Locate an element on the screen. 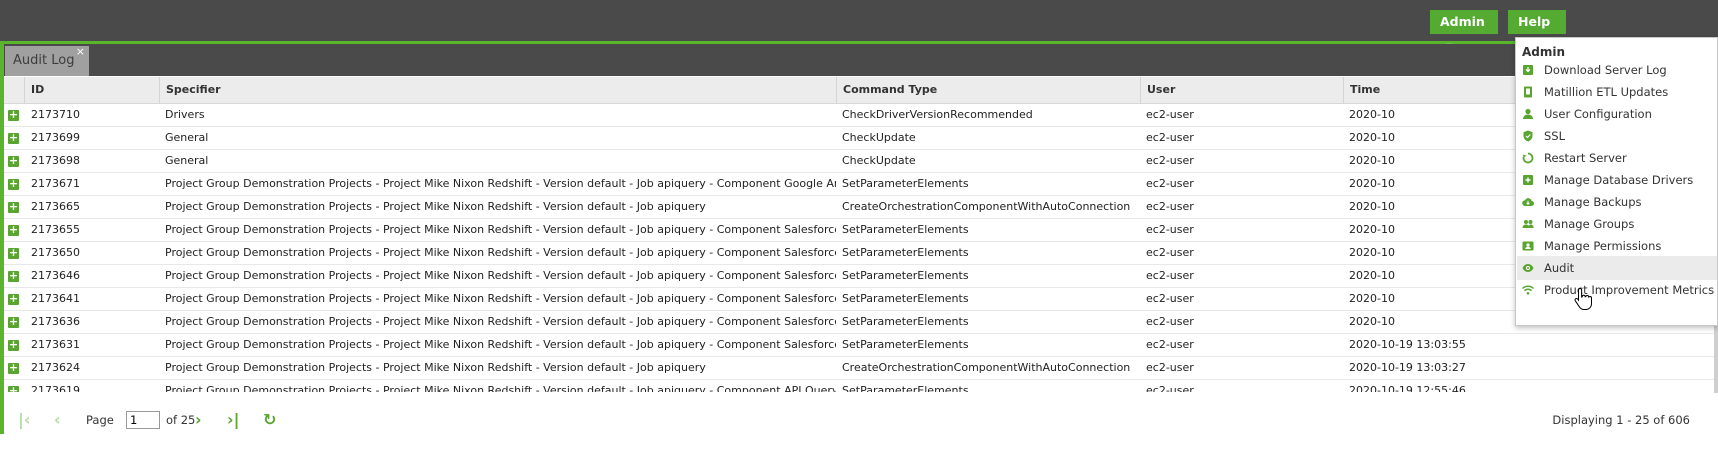 Image resolution: width=1718 pixels, height=460 pixels. cell-id: 2173671 is located at coordinates (55, 183).